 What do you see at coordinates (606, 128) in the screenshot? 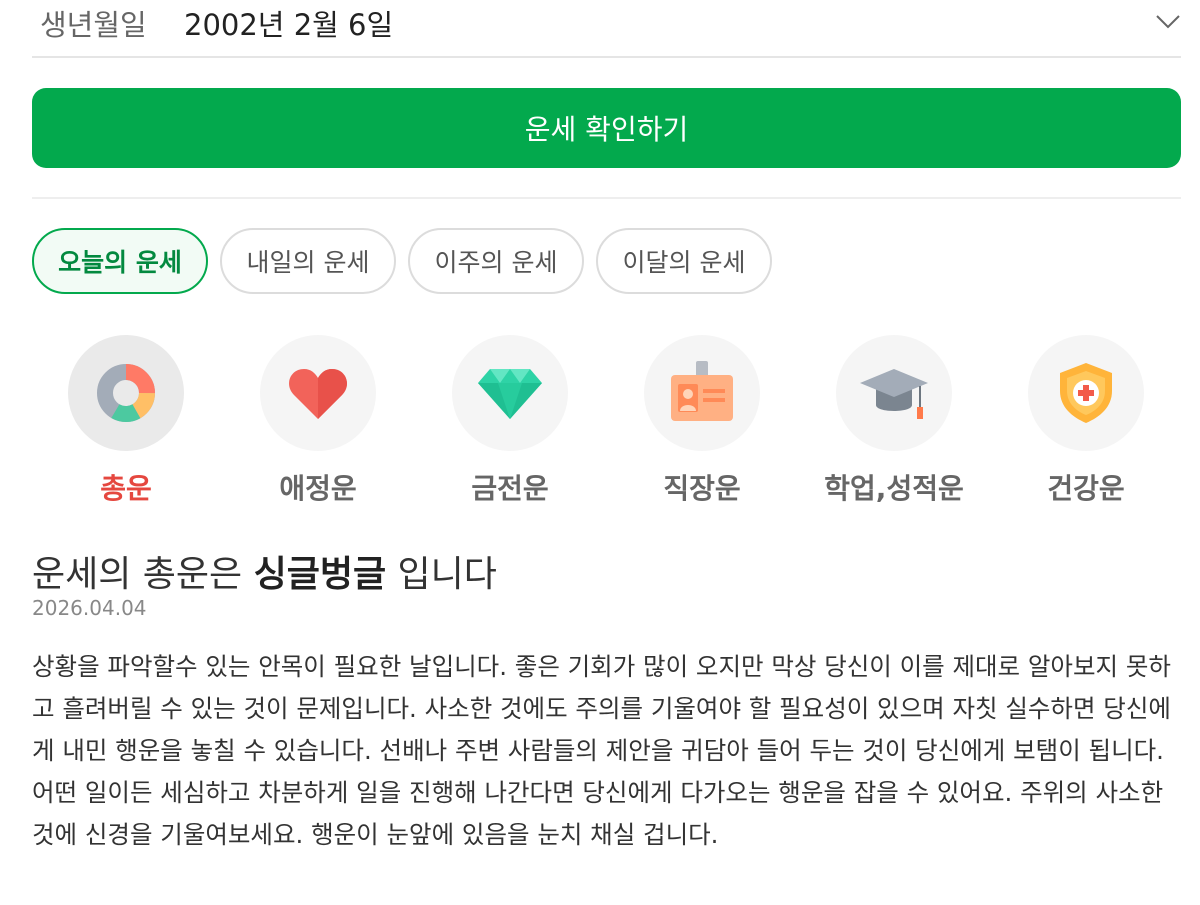
I see `check-fortune-button: 운세 확인하기` at bounding box center [606, 128].